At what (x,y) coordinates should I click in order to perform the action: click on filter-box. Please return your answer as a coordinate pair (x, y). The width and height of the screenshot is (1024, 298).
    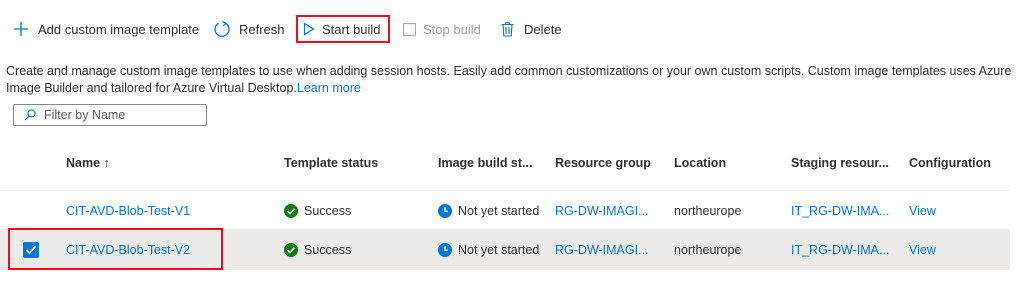
    Looking at the image, I should click on (110, 115).